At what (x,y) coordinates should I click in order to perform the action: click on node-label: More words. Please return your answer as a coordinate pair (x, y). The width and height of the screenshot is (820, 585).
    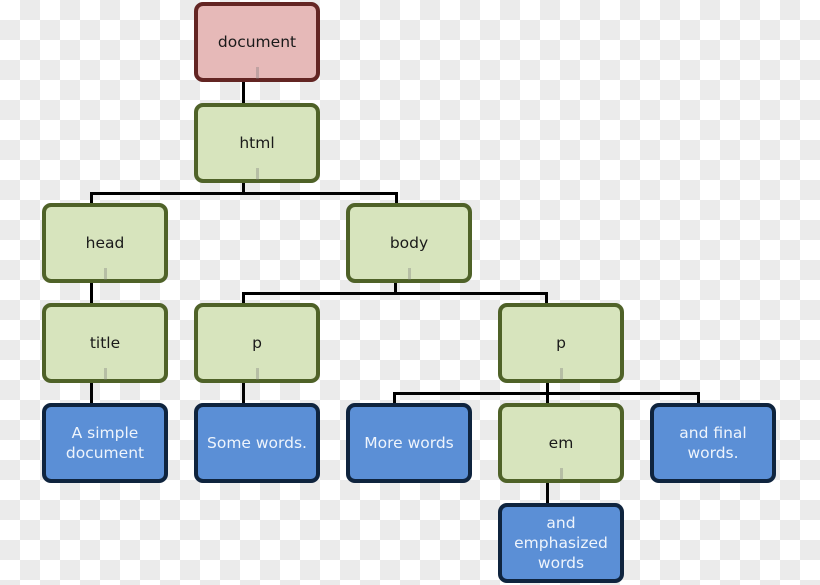
    Looking at the image, I should click on (409, 443).